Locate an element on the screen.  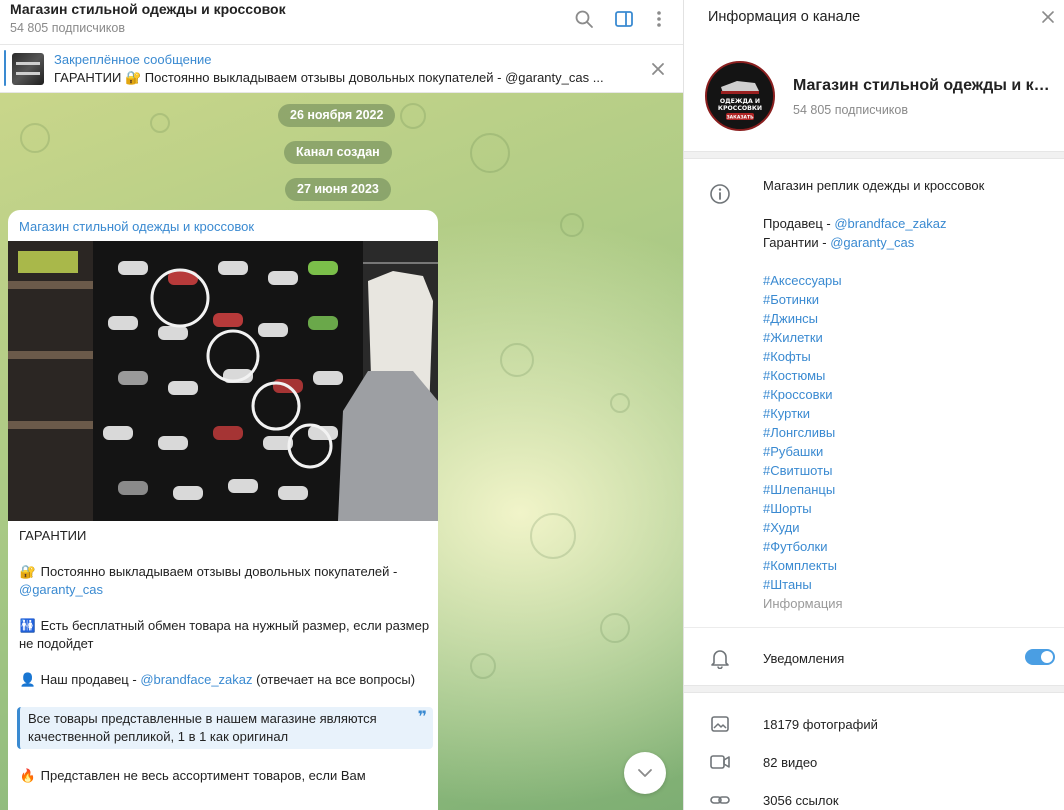
about-section-label: Информация is located at coordinates (803, 603).